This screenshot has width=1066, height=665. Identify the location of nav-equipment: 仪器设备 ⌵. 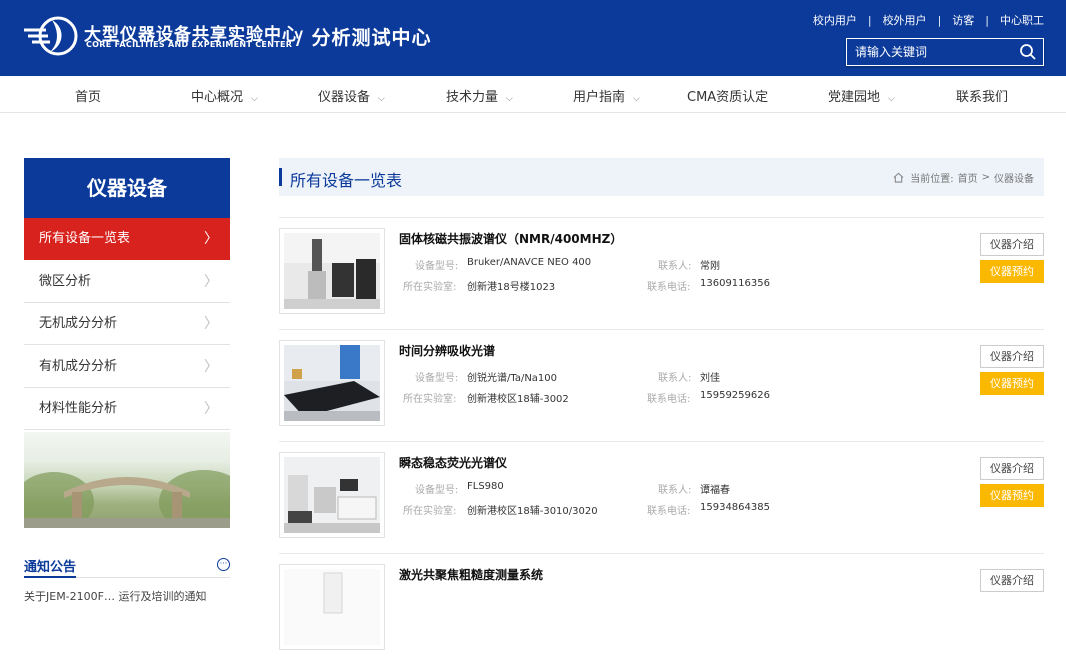
(351, 95).